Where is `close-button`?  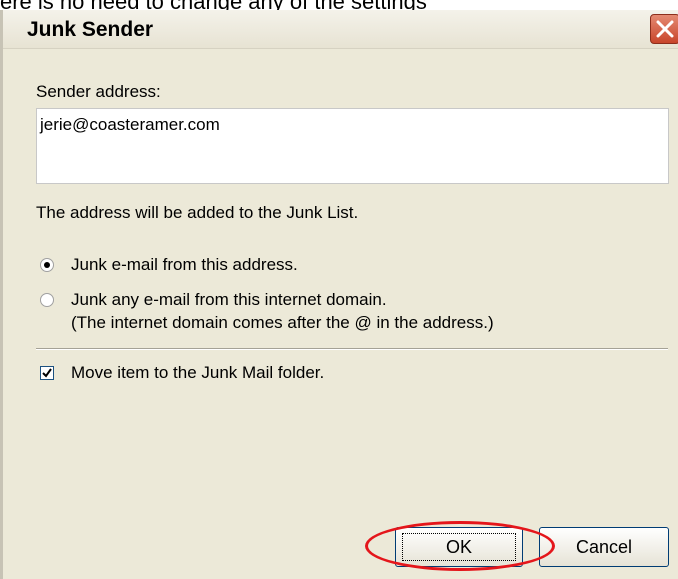
close-button is located at coordinates (664, 29).